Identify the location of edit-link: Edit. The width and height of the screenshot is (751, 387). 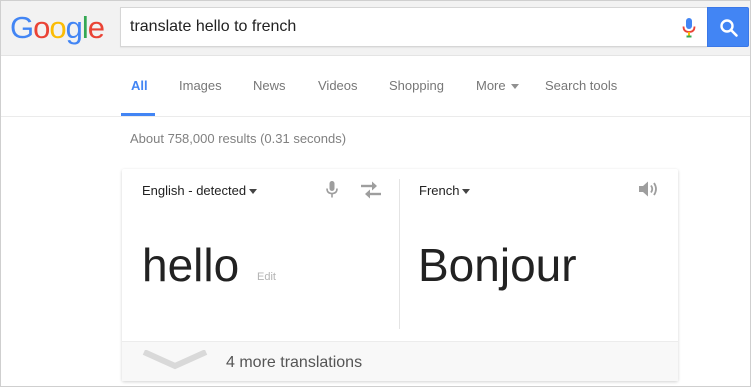
(266, 277).